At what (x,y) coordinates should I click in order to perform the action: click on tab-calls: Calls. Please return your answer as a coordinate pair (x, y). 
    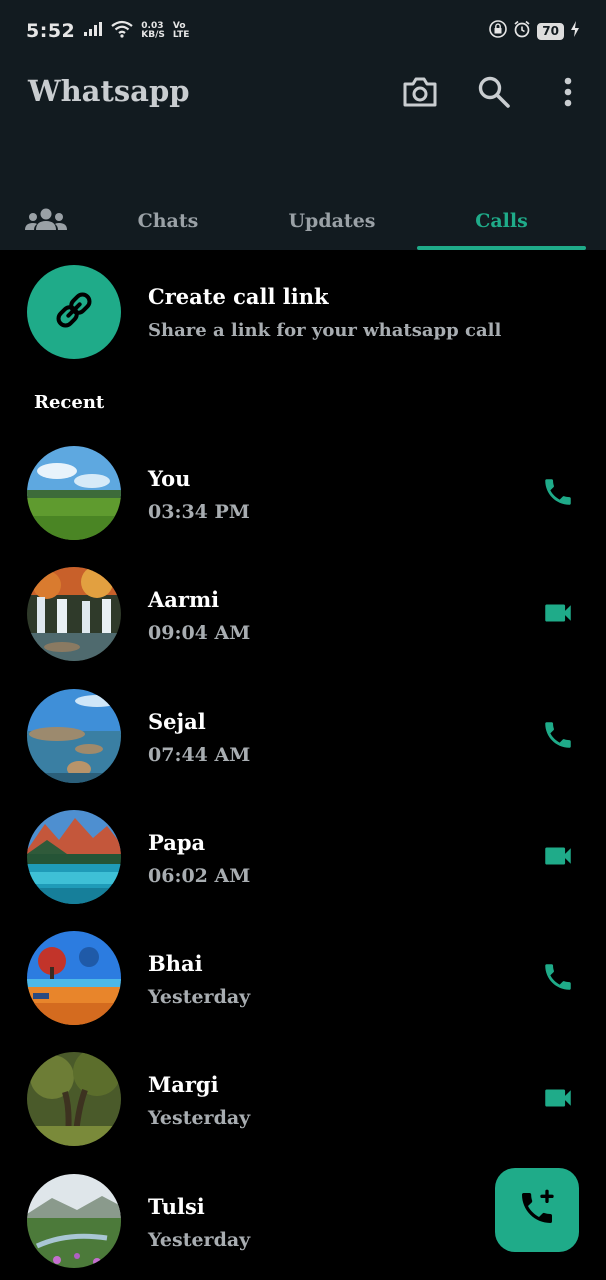
    Looking at the image, I should click on (501, 221).